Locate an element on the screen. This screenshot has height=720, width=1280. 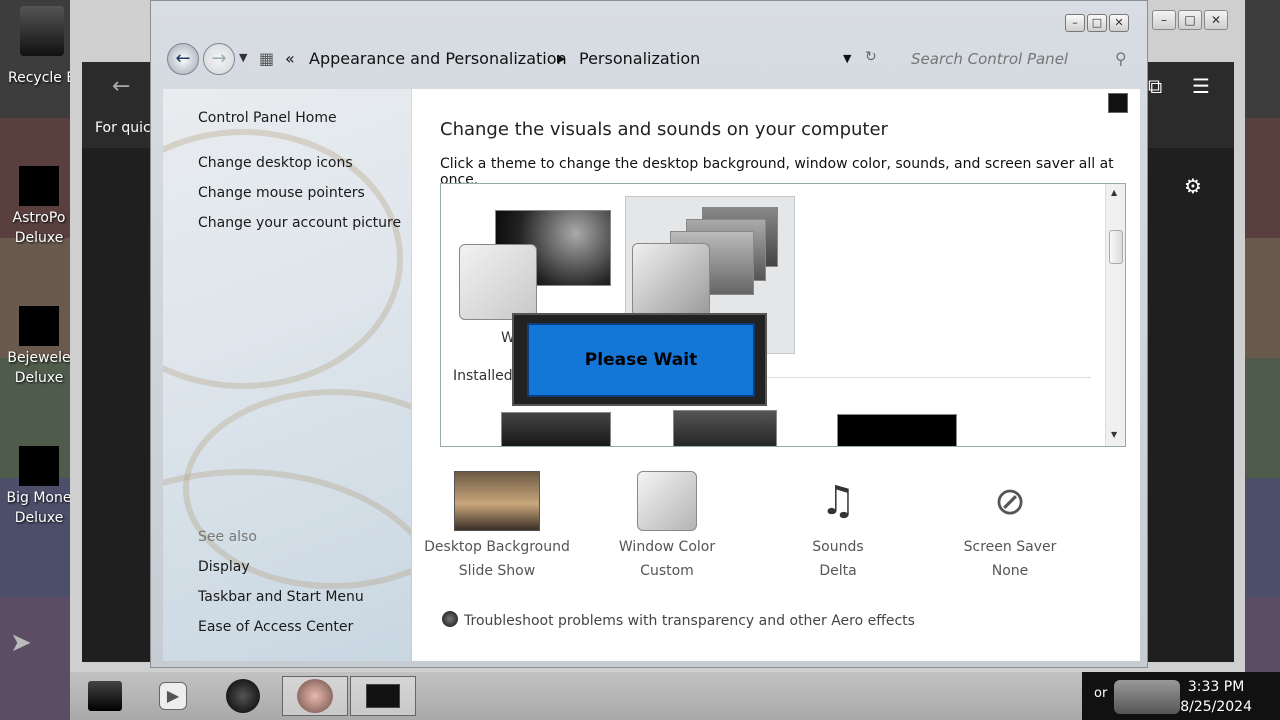
window-color-value: Custom is located at coordinates (667, 571).